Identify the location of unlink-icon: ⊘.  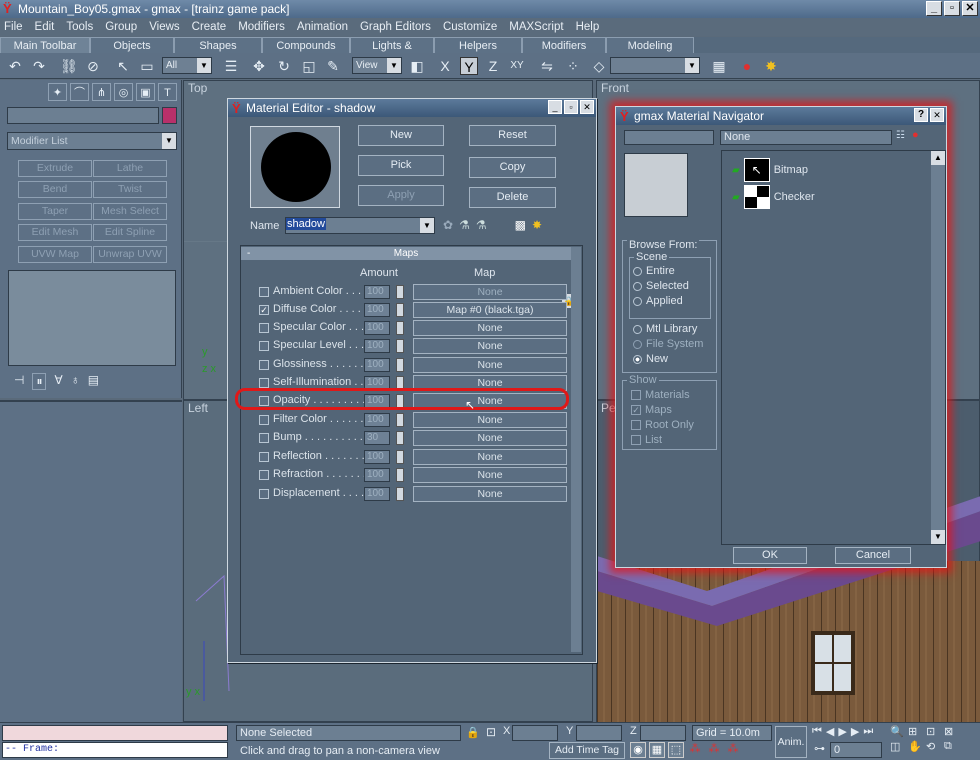
(93, 66).